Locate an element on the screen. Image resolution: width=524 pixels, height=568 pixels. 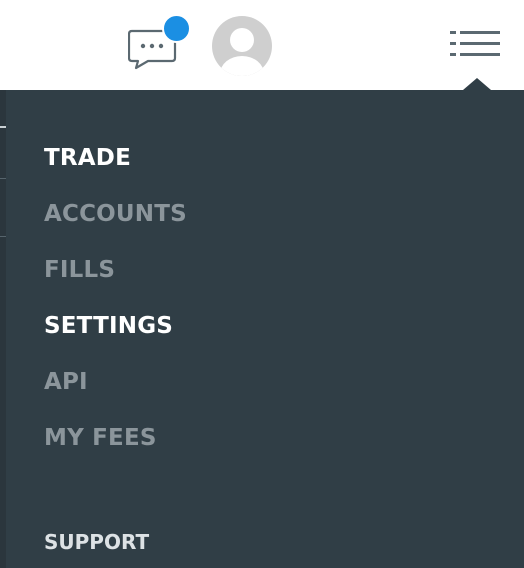
notification-badge is located at coordinates (176, 28).